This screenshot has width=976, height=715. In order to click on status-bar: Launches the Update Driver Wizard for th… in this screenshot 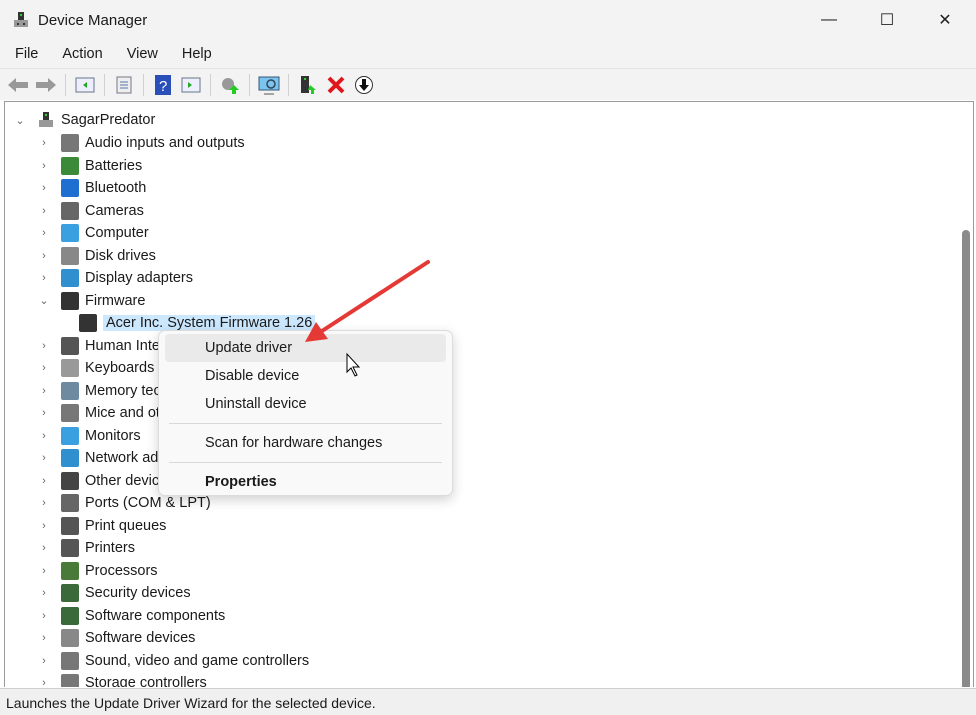, I will do `click(488, 701)`.